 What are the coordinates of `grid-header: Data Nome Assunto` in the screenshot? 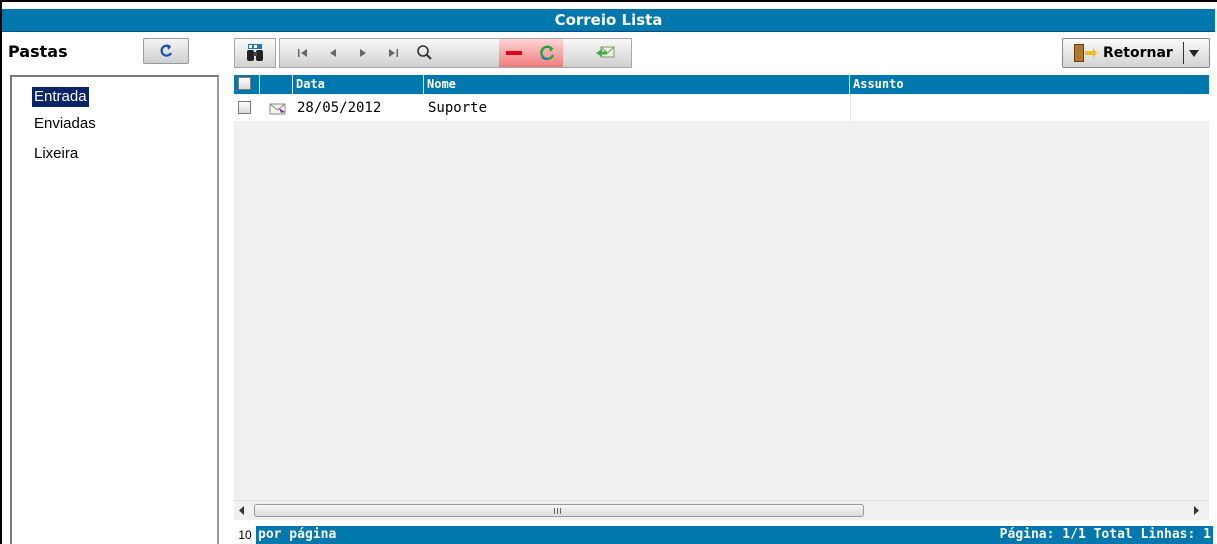 It's located at (721, 84).